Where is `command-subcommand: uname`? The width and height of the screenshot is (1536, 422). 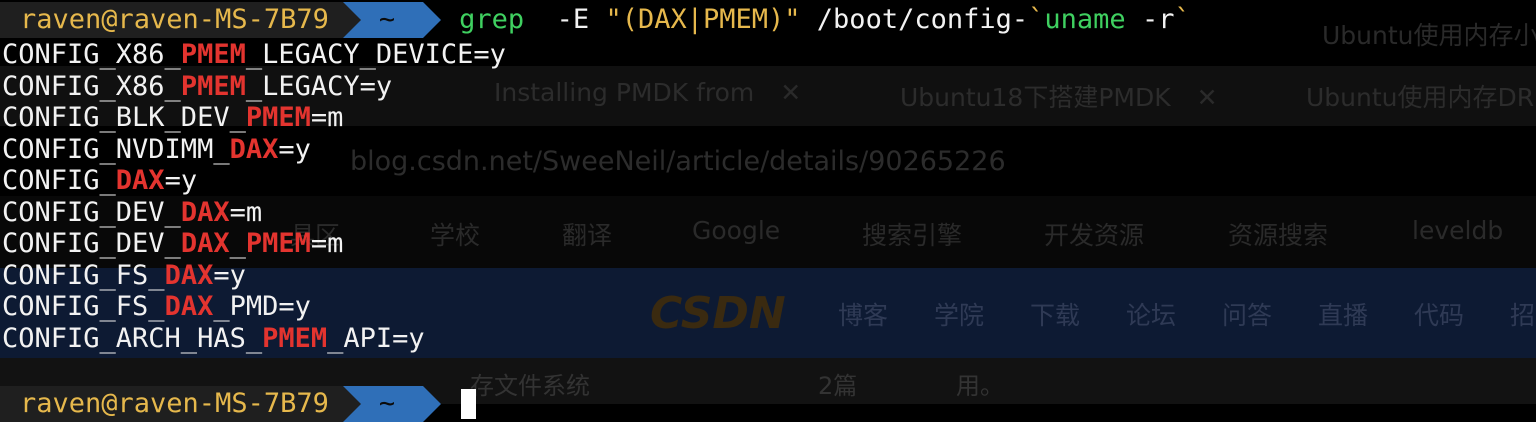
command-subcommand: uname is located at coordinates (1085, 19).